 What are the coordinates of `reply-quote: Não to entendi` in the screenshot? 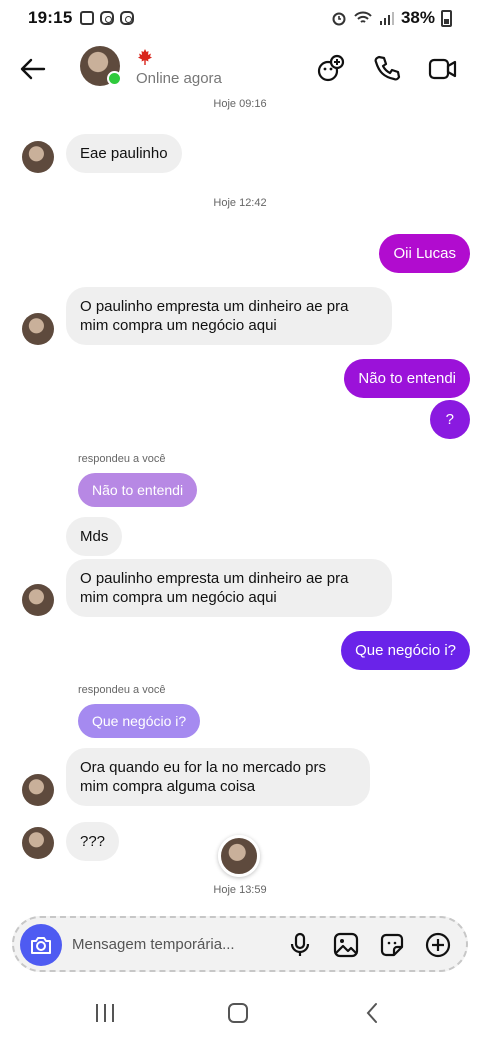 It's located at (138, 490).